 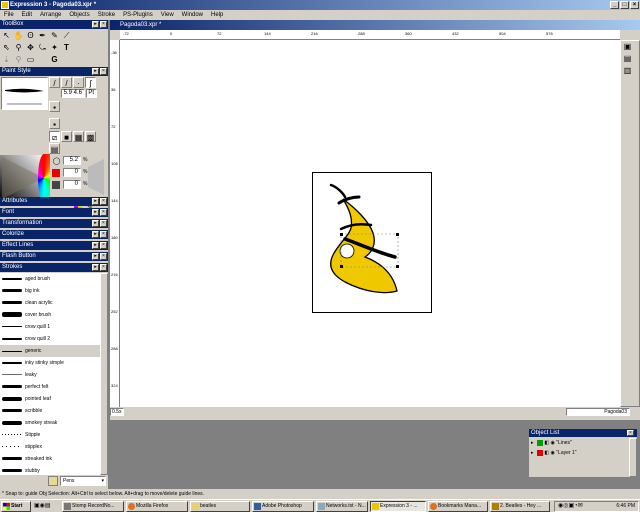 What do you see at coordinates (220, 506) in the screenshot?
I see `task-beatles: beatles` at bounding box center [220, 506].